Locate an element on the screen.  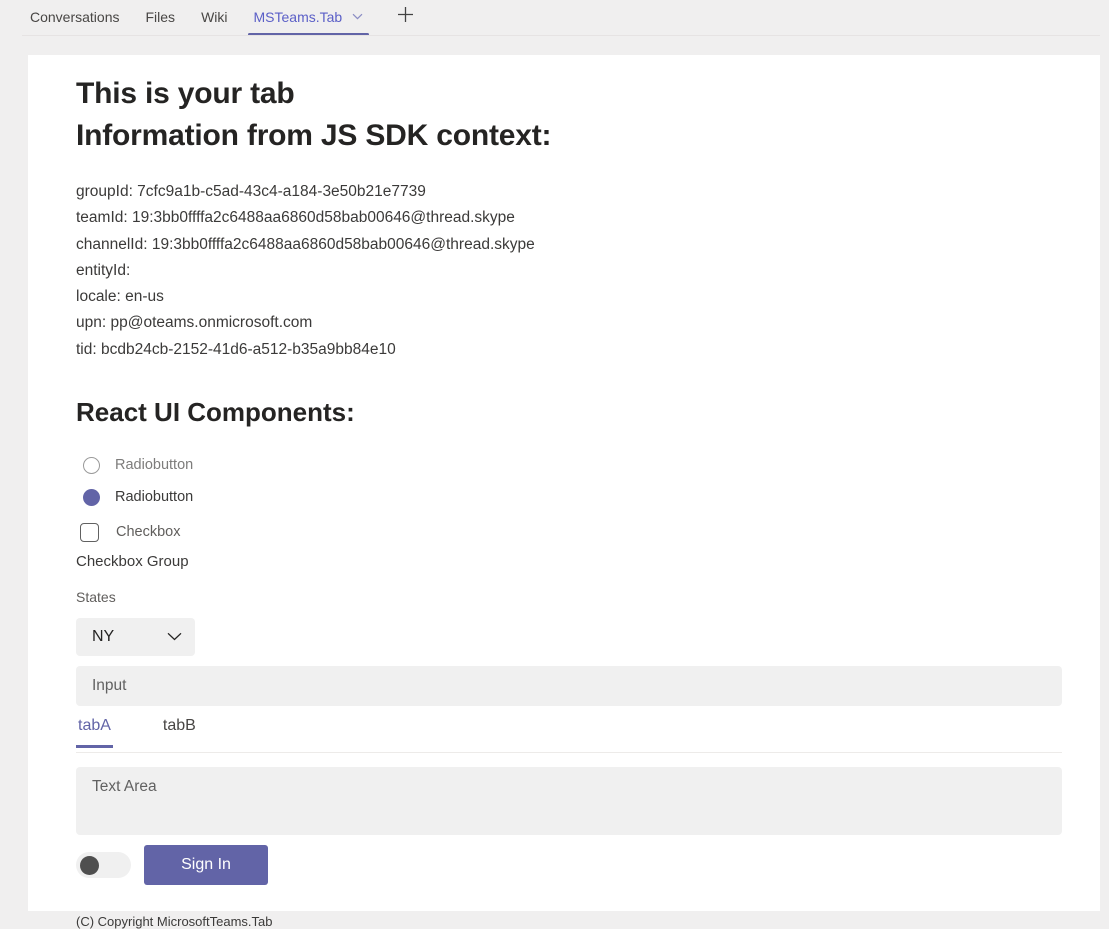
tab-tabb: tabB is located at coordinates (179, 731).